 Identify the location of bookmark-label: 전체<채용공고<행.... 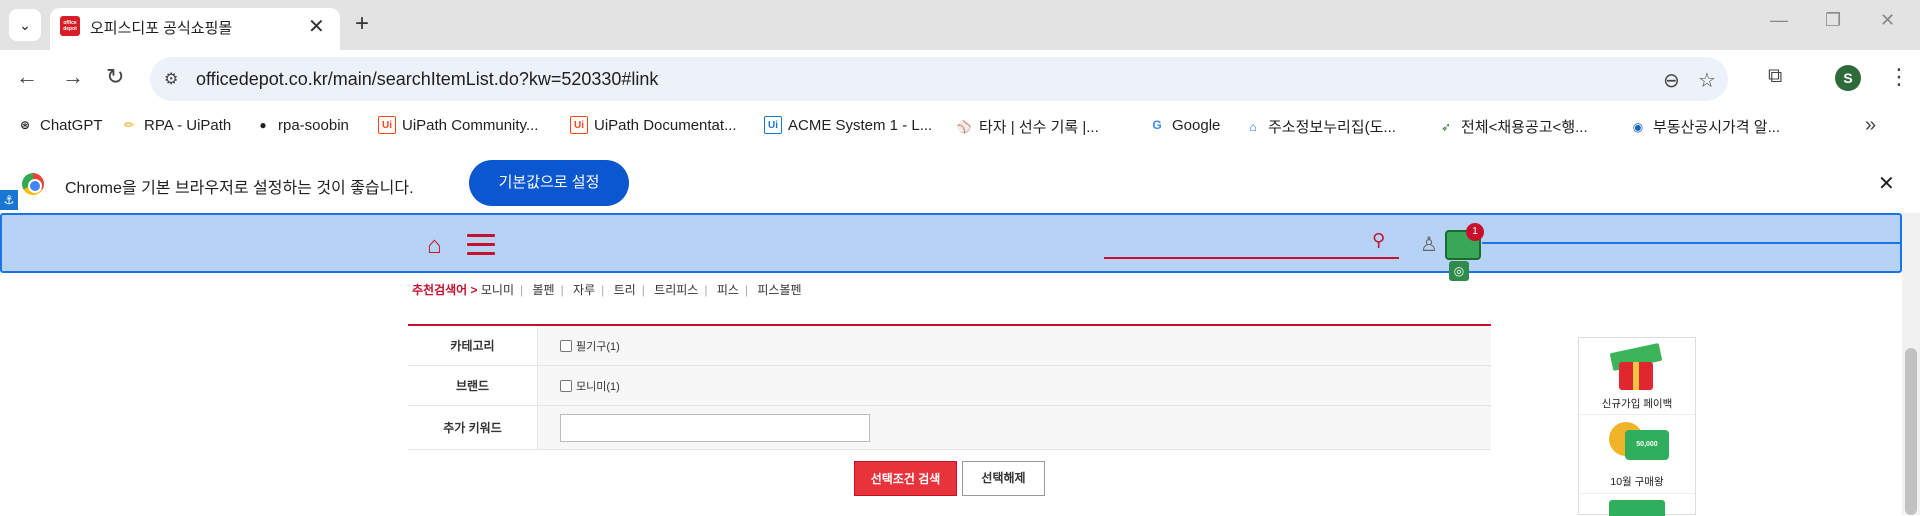
(1524, 127).